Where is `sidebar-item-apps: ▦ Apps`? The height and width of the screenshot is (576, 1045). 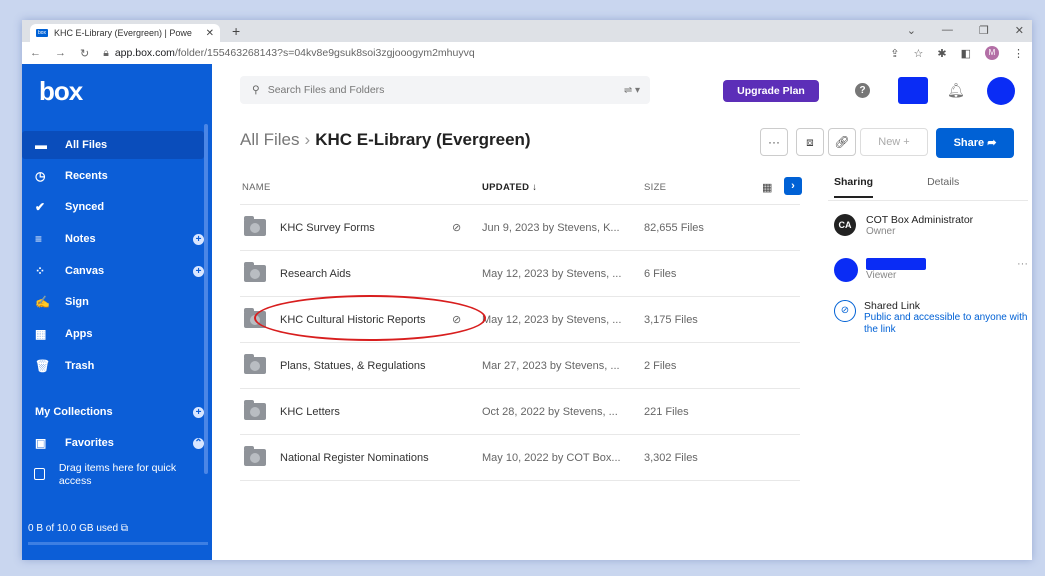 sidebar-item-apps: ▦ Apps is located at coordinates (113, 334).